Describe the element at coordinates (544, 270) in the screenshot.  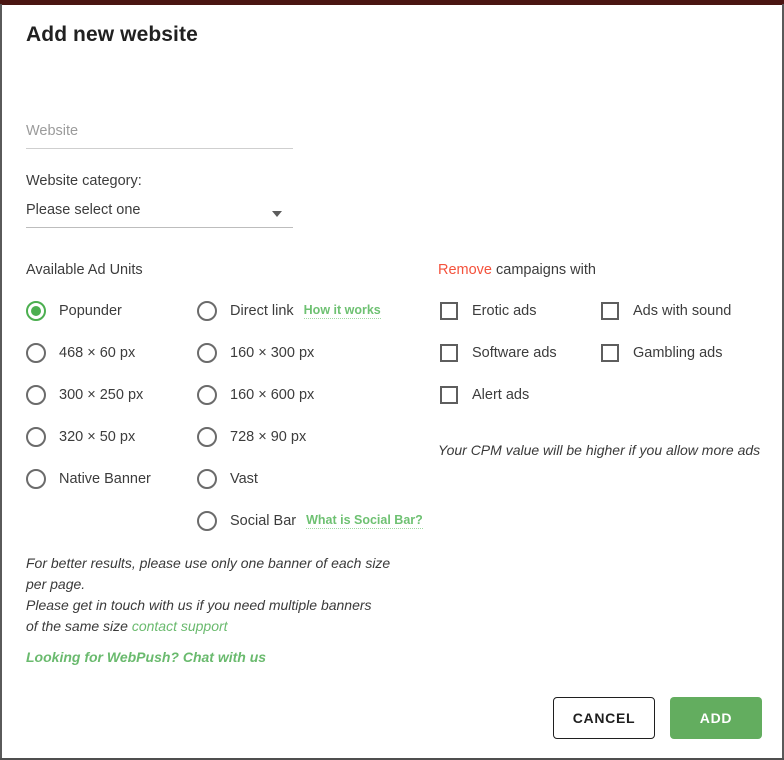
I see `remove-heading-rest: campaigns with` at that location.